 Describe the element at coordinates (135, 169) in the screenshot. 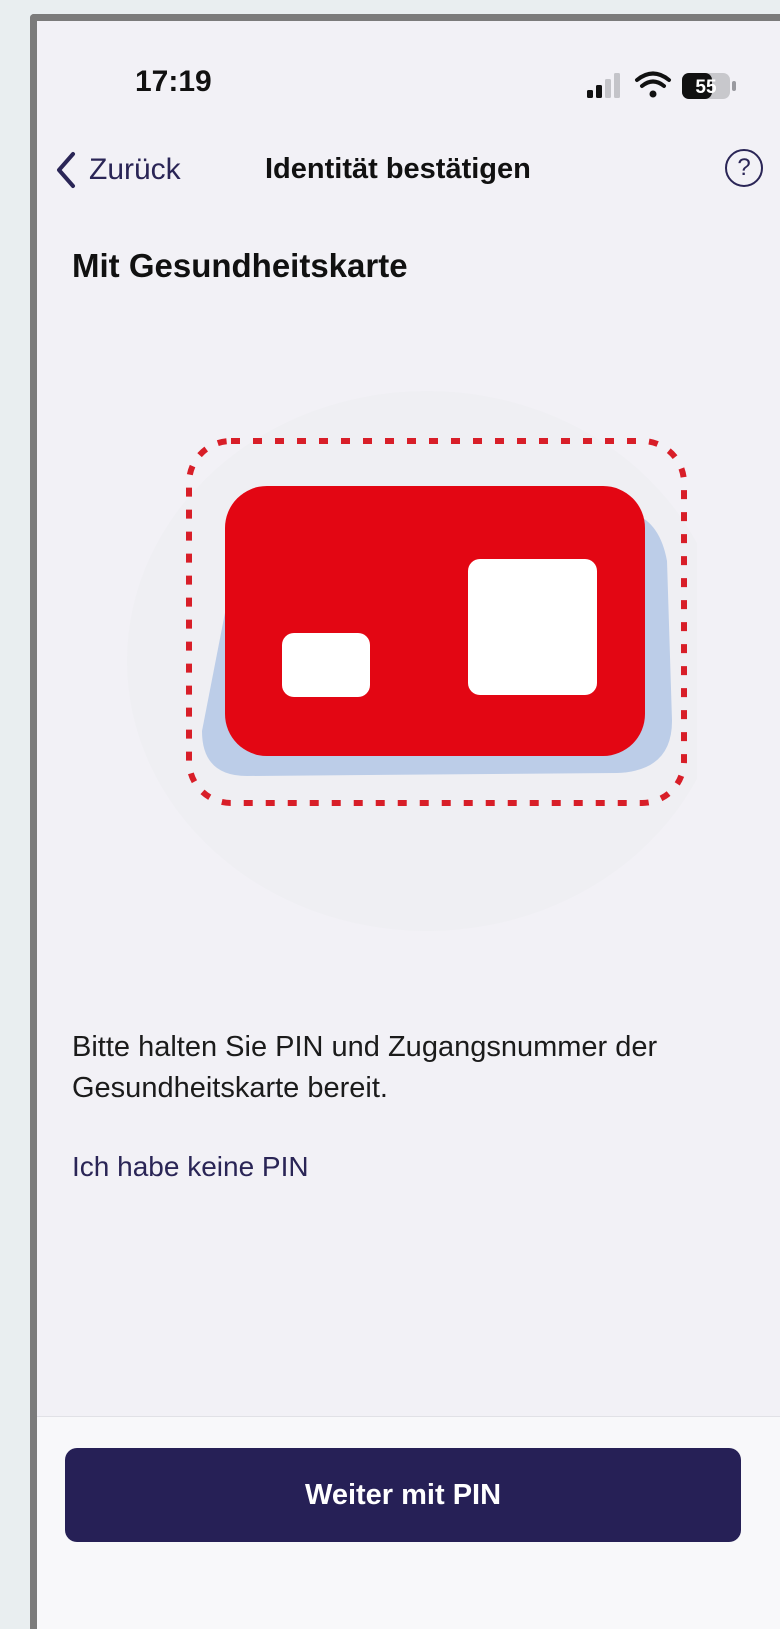

I see `back-label: Zurück` at that location.